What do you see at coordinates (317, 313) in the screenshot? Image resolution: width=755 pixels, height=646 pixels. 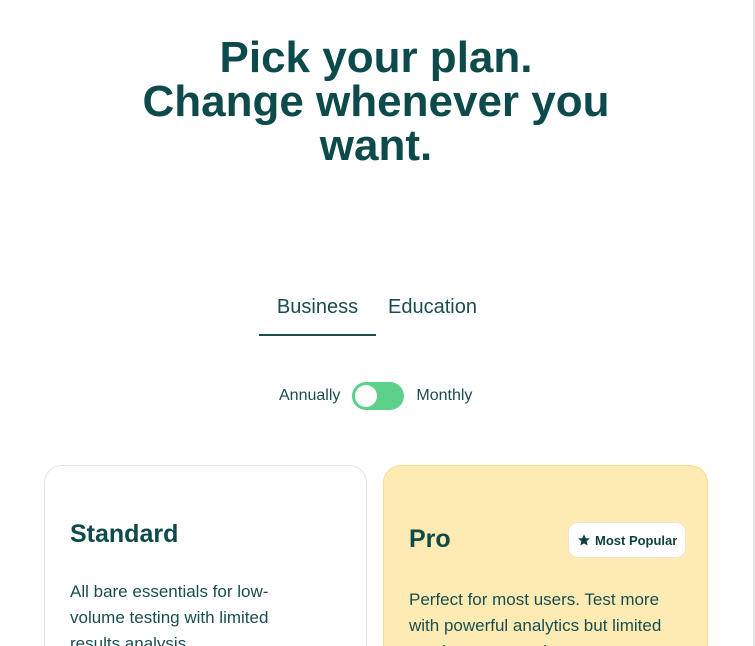 I see `tab-business: Business` at bounding box center [317, 313].